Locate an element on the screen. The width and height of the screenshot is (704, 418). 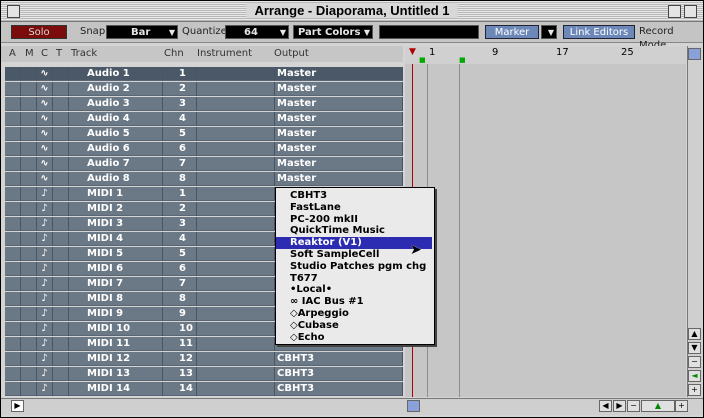
output-menu-item: T677 is located at coordinates (304, 279).